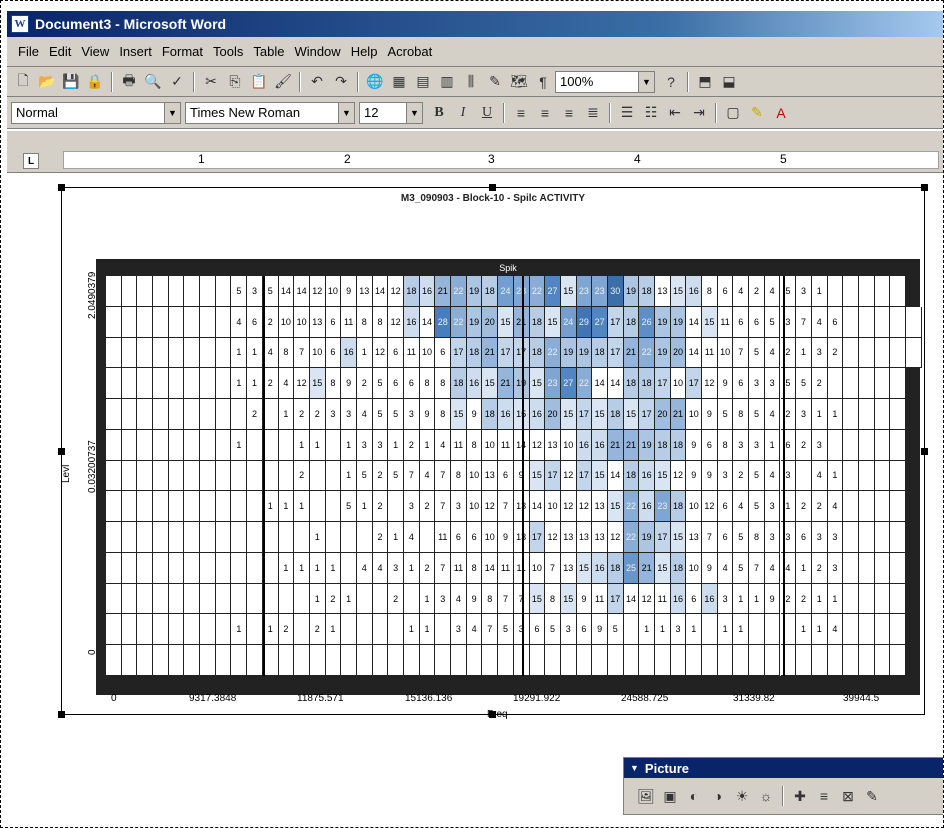 This screenshot has width=944, height=828. What do you see at coordinates (670, 796) in the screenshot?
I see `color-icon: ▣` at bounding box center [670, 796].